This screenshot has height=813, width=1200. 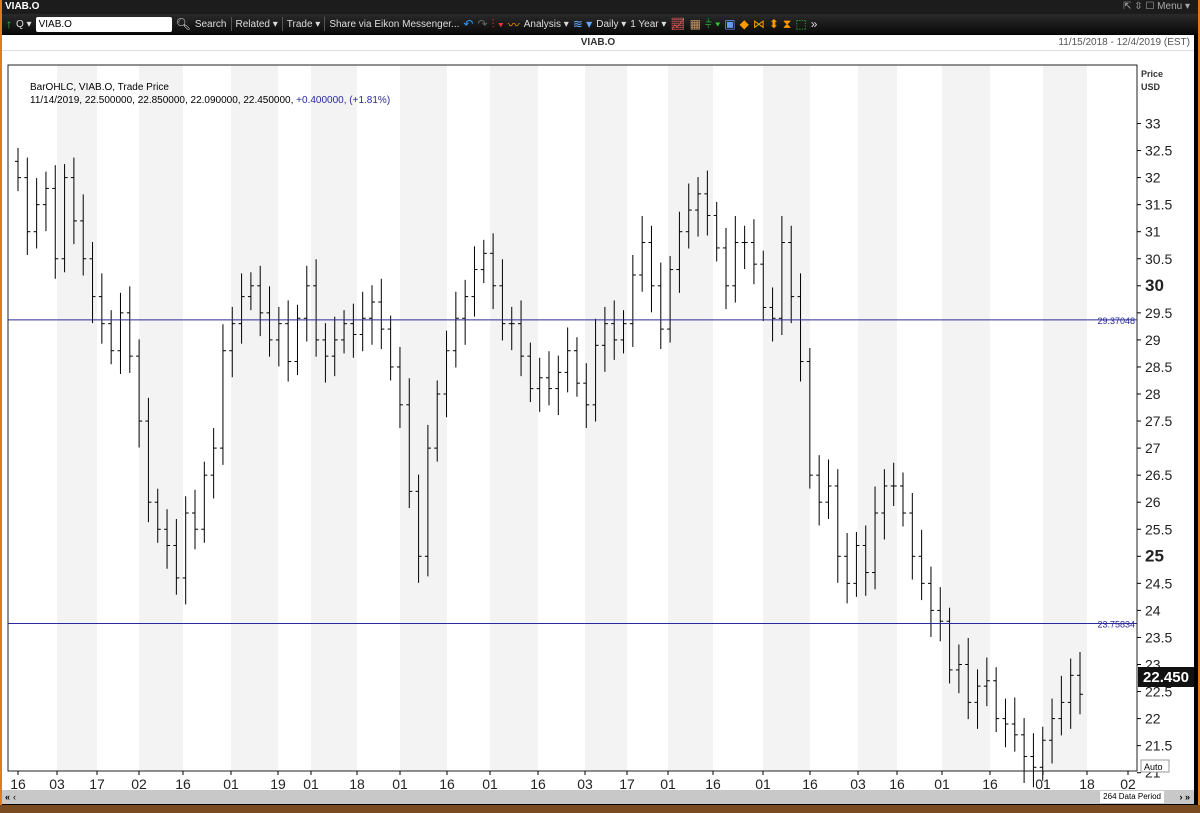 What do you see at coordinates (1151, 87) in the screenshot?
I see `axis-label-currency: USD` at bounding box center [1151, 87].